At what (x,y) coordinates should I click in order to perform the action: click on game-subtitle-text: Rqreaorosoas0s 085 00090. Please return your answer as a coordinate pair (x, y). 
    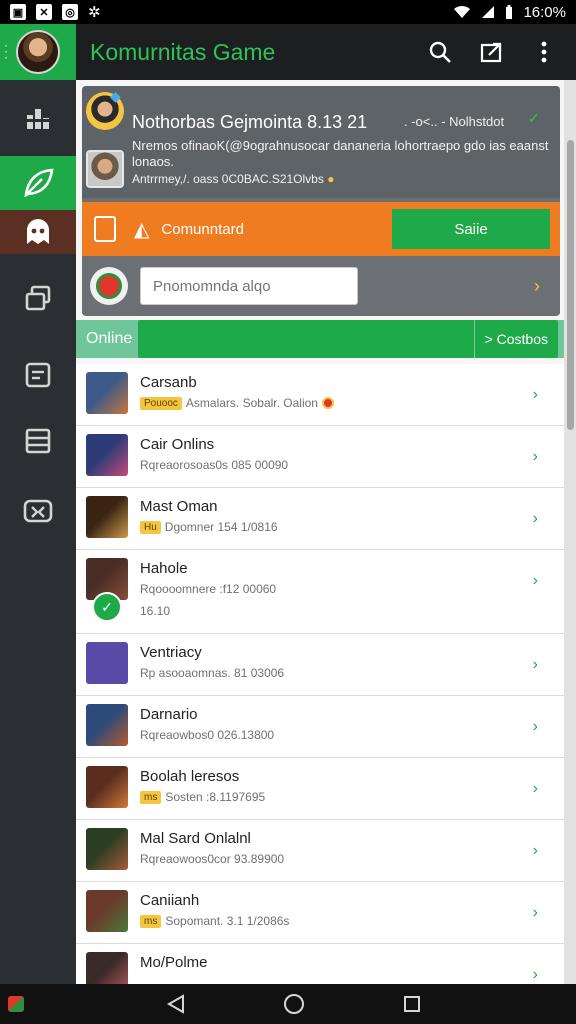
    Looking at the image, I should click on (214, 465).